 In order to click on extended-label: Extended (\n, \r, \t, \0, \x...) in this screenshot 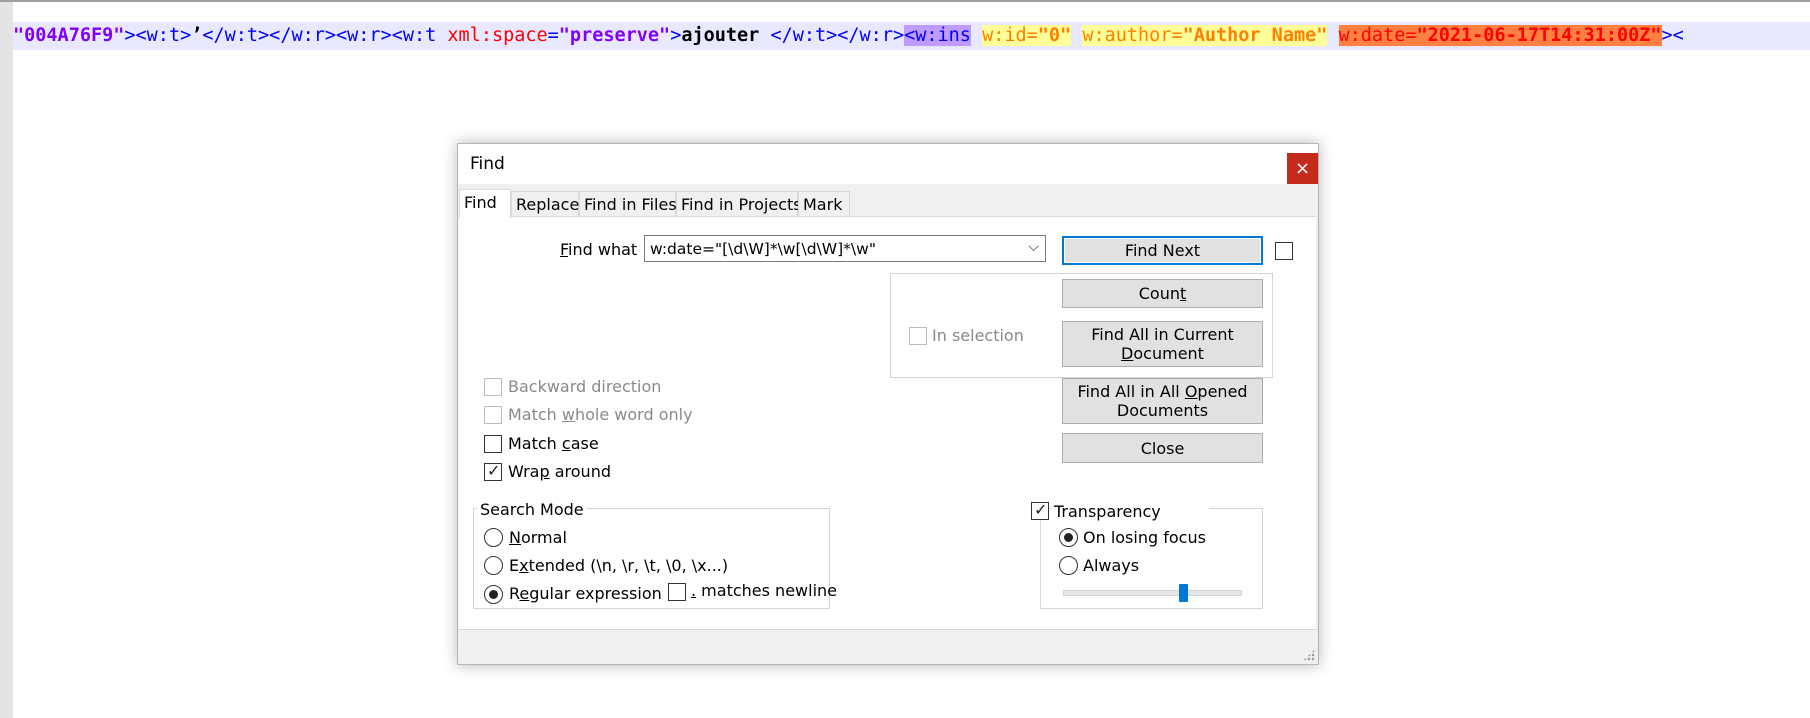, I will do `click(619, 565)`.